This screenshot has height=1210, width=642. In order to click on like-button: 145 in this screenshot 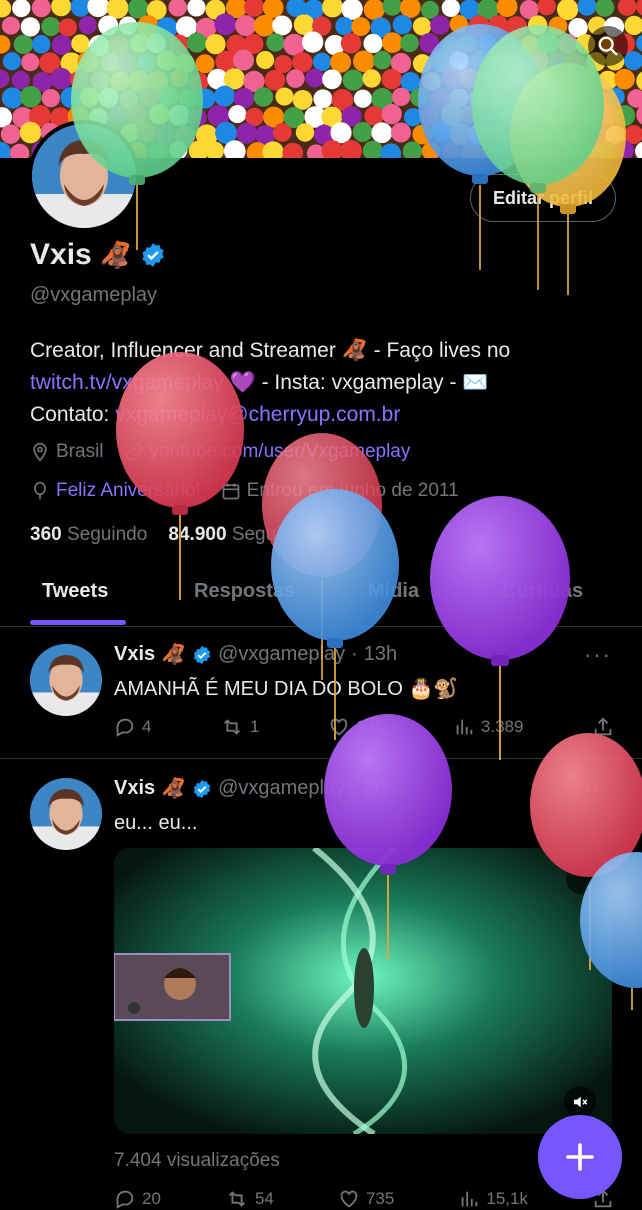, I will do `click(356, 727)`.